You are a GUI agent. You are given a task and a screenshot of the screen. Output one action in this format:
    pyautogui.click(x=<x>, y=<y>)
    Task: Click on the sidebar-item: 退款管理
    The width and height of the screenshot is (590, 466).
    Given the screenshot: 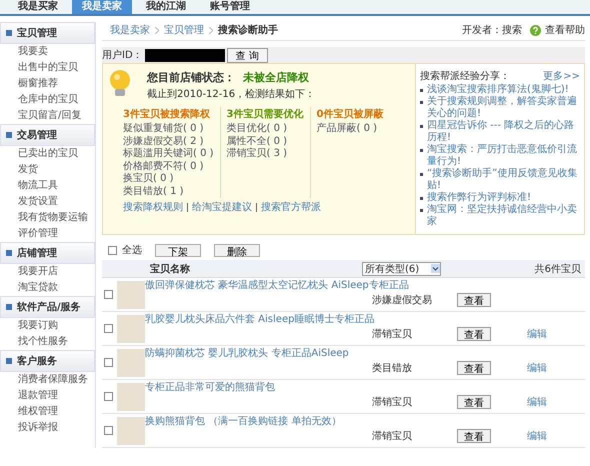 What is the action you would take?
    pyautogui.click(x=47, y=396)
    